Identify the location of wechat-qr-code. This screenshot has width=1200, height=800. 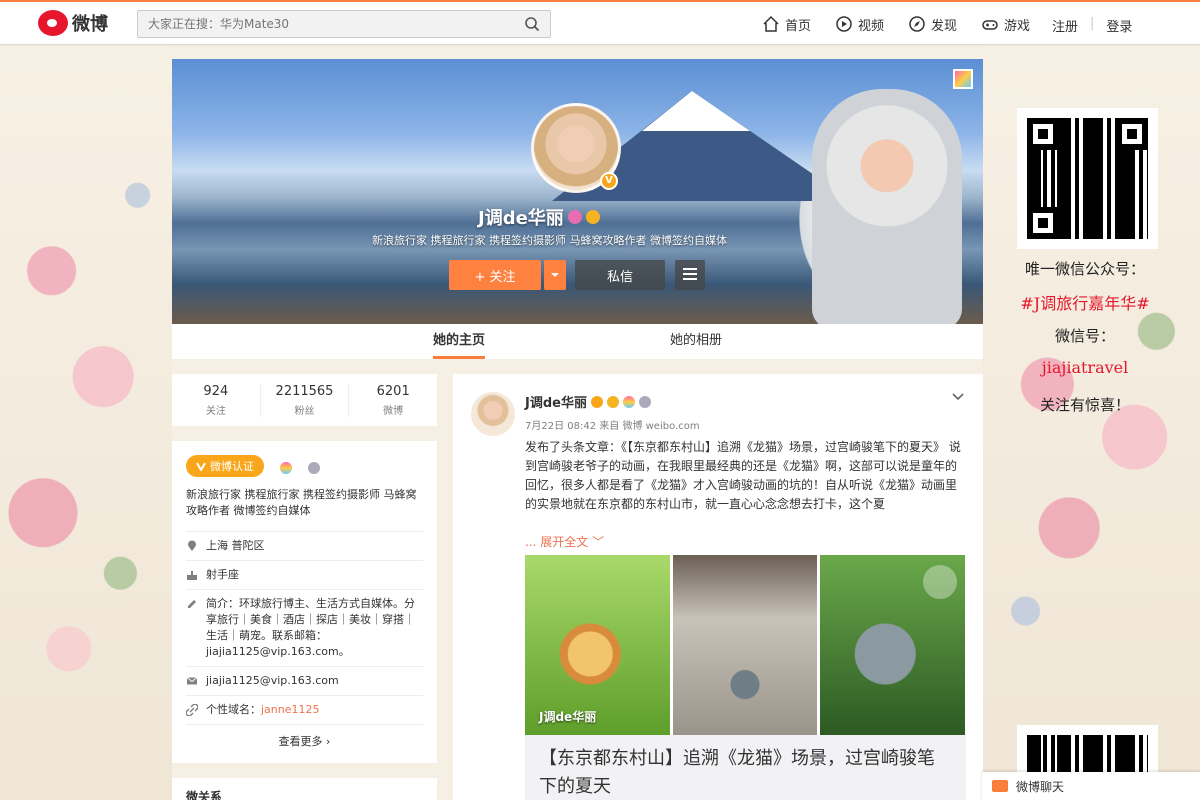
(1087, 178).